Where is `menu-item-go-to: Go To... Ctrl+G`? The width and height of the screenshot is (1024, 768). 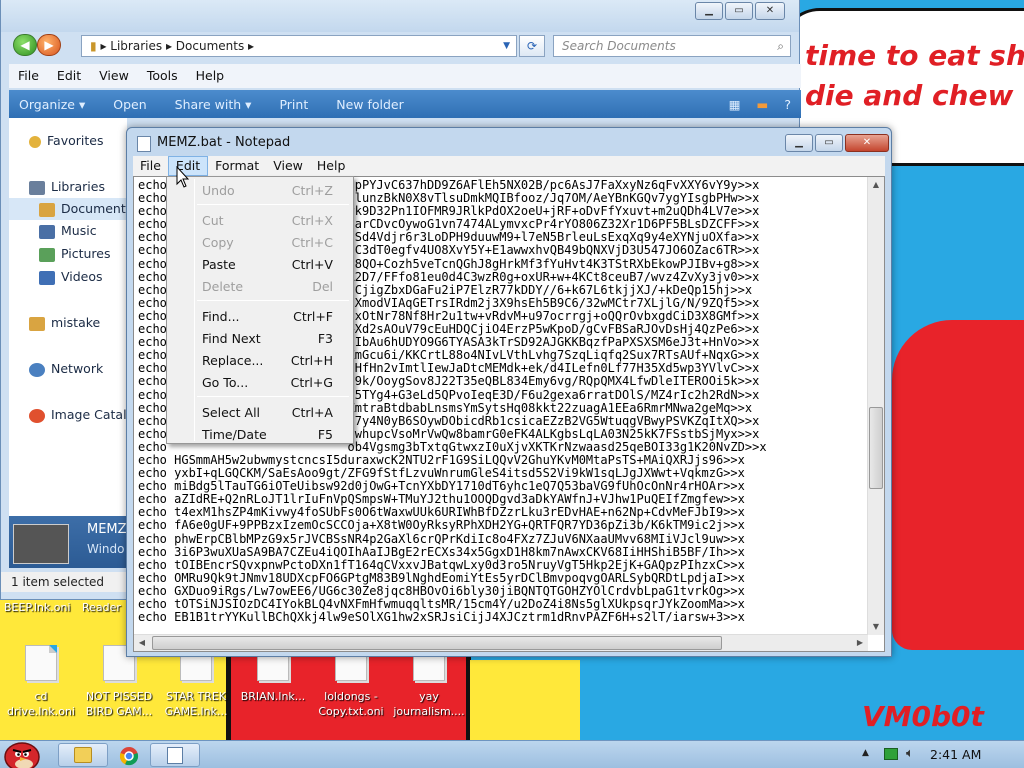
menu-item-go-to: Go To... Ctrl+G is located at coordinates (260, 383).